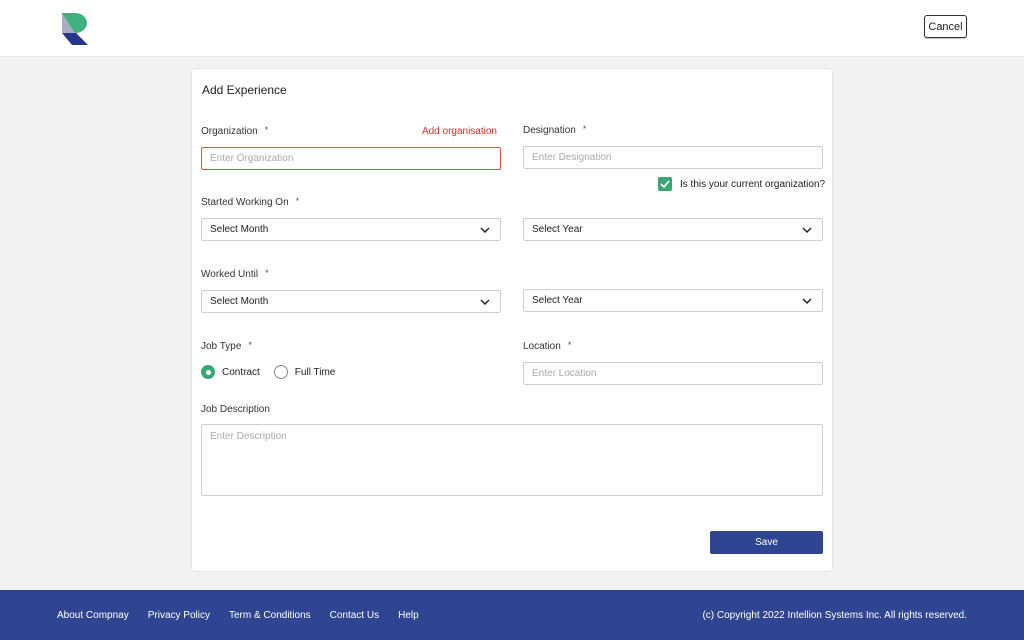  What do you see at coordinates (766, 542) in the screenshot?
I see `save-button: Save` at bounding box center [766, 542].